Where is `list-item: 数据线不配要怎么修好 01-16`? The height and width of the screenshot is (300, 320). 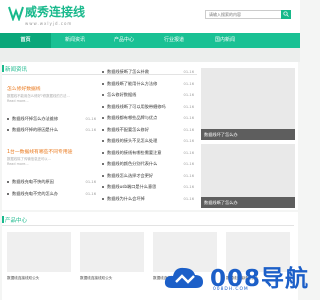
list-item: 数据线不配要怎么修好 01-16 is located at coordinates (148, 130).